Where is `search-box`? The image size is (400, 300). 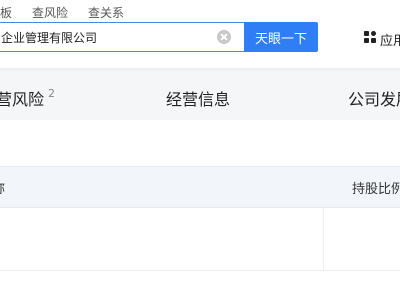 search-box is located at coordinates (122, 37).